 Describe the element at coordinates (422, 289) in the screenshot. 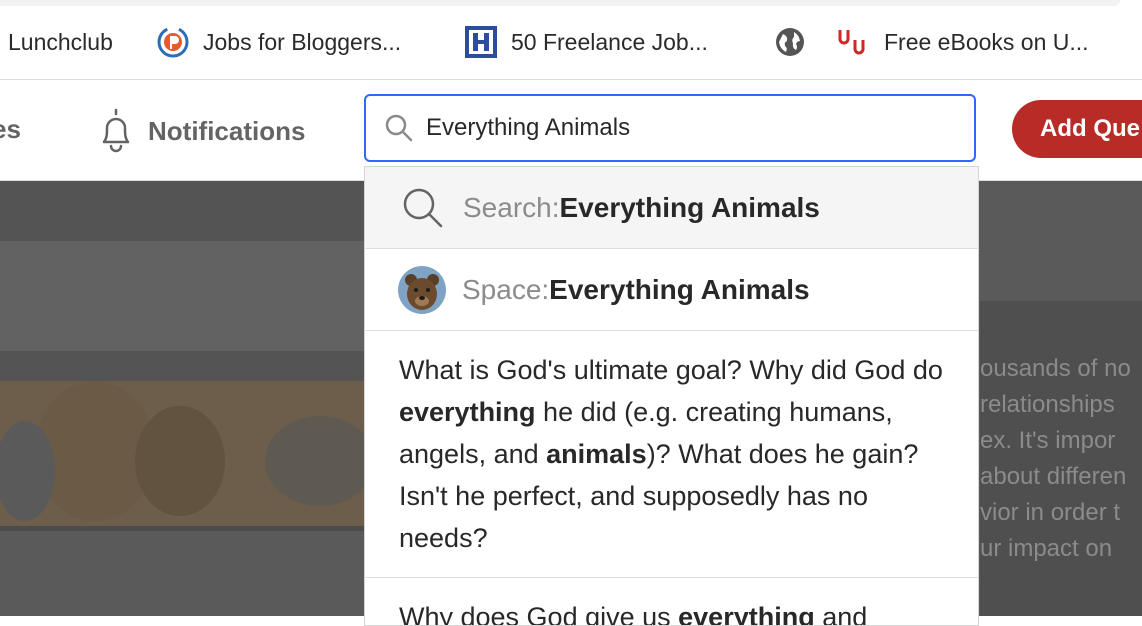

I see `bear-avatar` at that location.